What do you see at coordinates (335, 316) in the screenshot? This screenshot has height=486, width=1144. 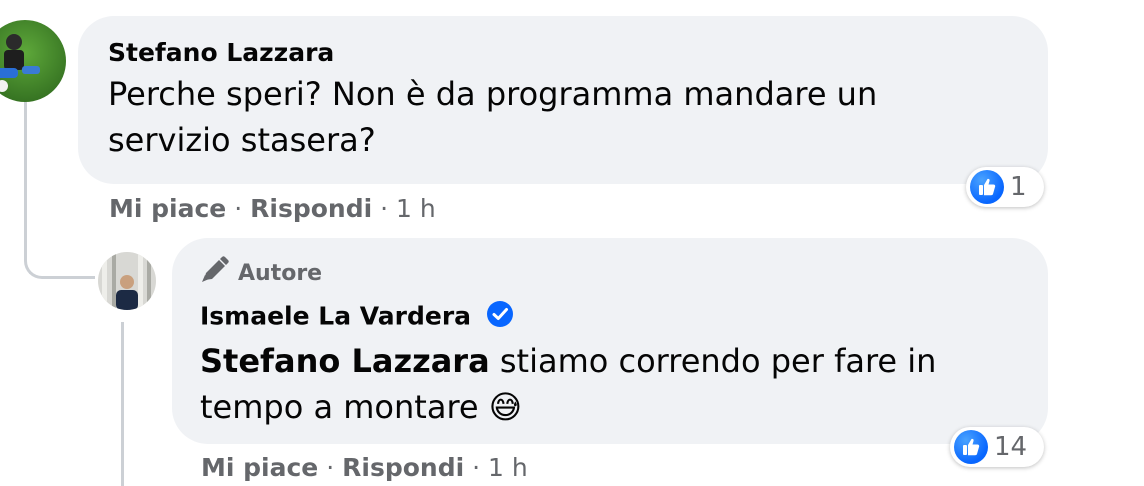 I see `reply-author-link: Ismaele La Vardera` at bounding box center [335, 316].